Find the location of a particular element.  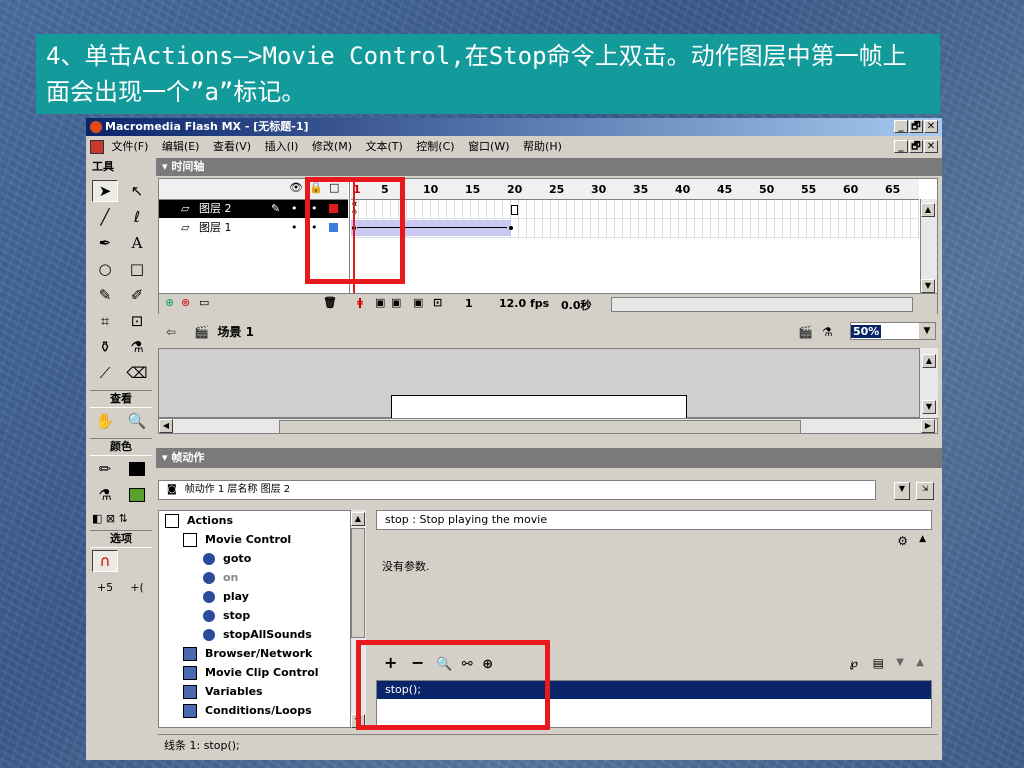

default-colors-icon: ◧ is located at coordinates (97, 518).